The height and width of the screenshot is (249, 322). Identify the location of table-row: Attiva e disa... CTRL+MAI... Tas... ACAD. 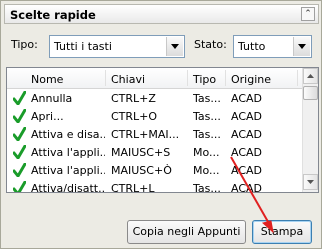
(155, 135).